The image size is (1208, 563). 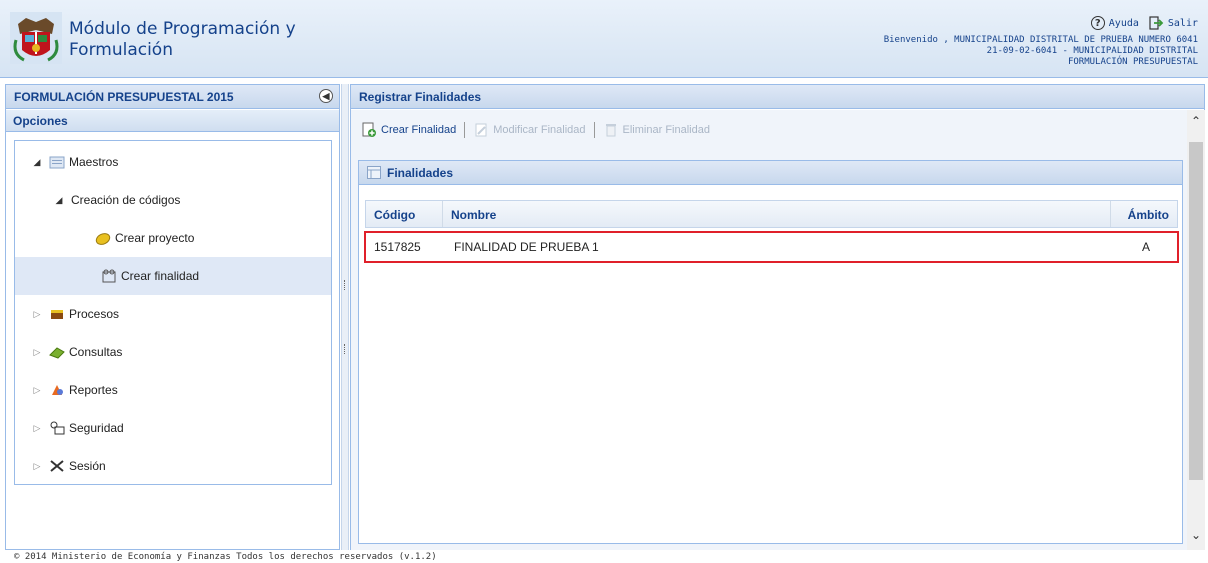 I want to click on tree-item-creacion-codigos: ◢ Creación de códigos, so click(x=173, y=200).